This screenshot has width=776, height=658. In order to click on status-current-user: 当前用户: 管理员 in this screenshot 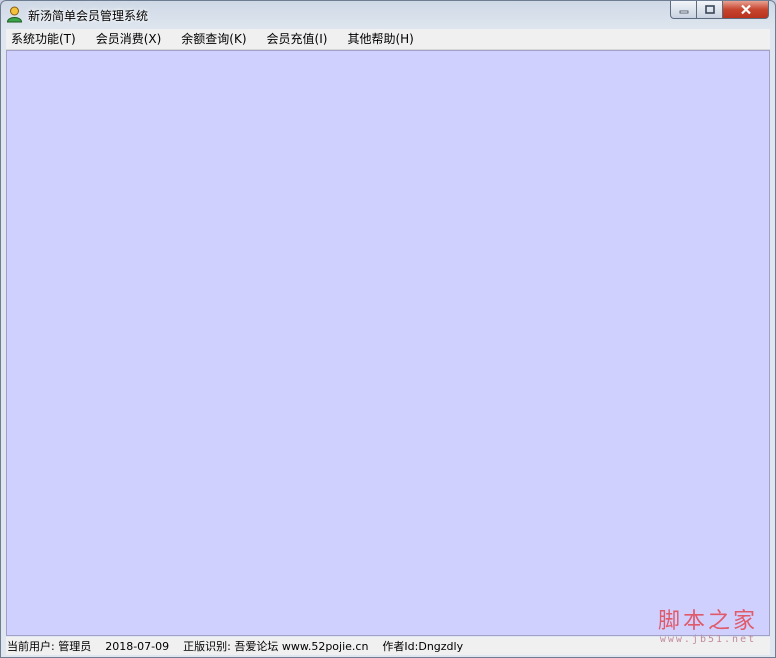, I will do `click(49, 646)`.